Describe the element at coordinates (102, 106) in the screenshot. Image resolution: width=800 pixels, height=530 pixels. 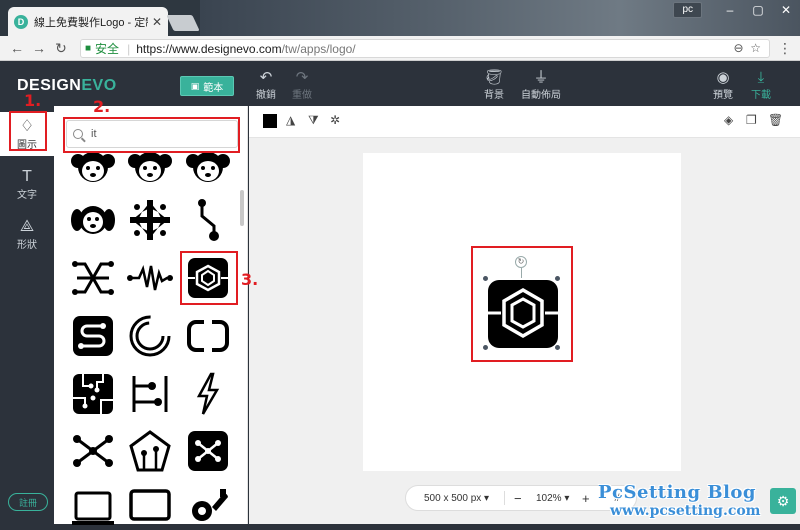
I see `step-2-label: 2.` at that location.